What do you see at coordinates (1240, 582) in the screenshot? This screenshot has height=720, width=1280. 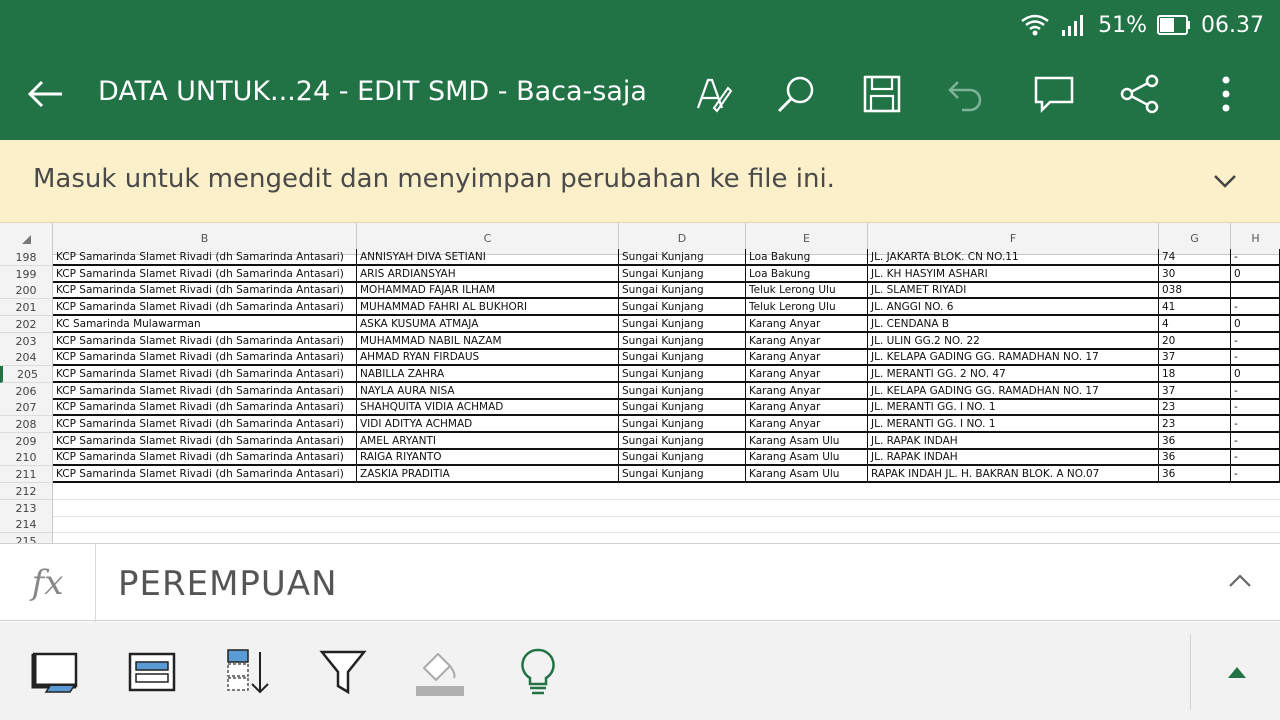 I see `chevron-up-icon` at bounding box center [1240, 582].